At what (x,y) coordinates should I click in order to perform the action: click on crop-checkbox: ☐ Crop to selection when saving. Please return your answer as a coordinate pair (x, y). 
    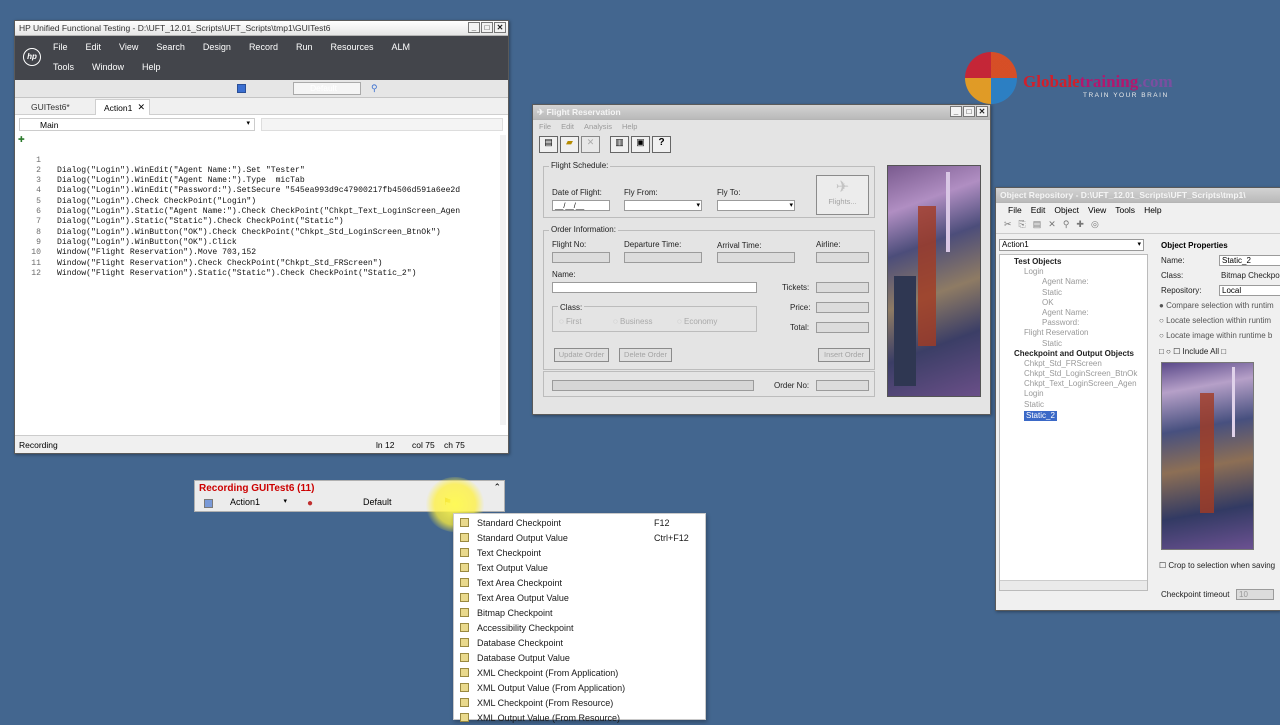
    Looking at the image, I should click on (1217, 565).